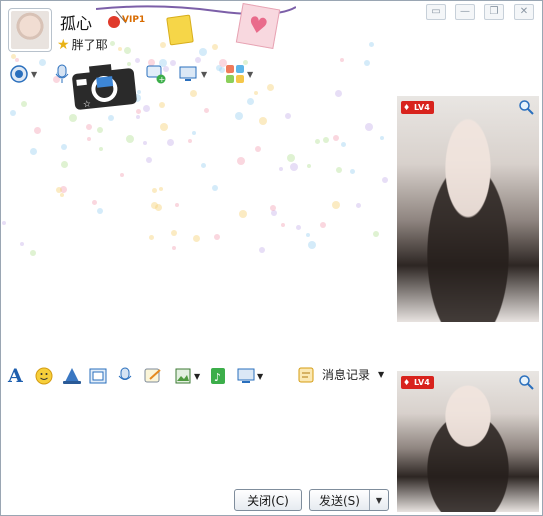  I want to click on level-badge: LV4, so click(417, 382).